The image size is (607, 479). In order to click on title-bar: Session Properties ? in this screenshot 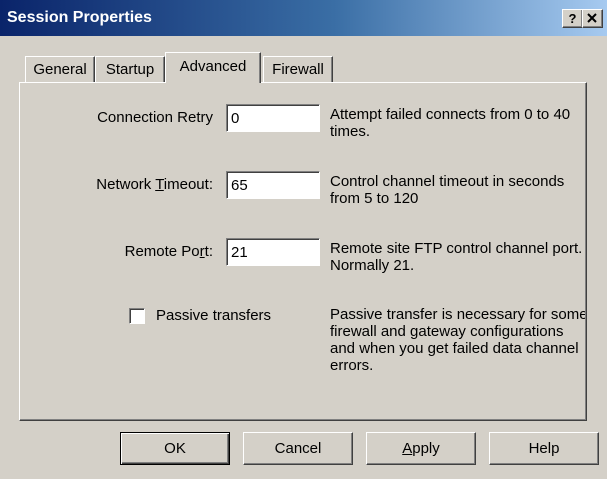, I will do `click(303, 18)`.